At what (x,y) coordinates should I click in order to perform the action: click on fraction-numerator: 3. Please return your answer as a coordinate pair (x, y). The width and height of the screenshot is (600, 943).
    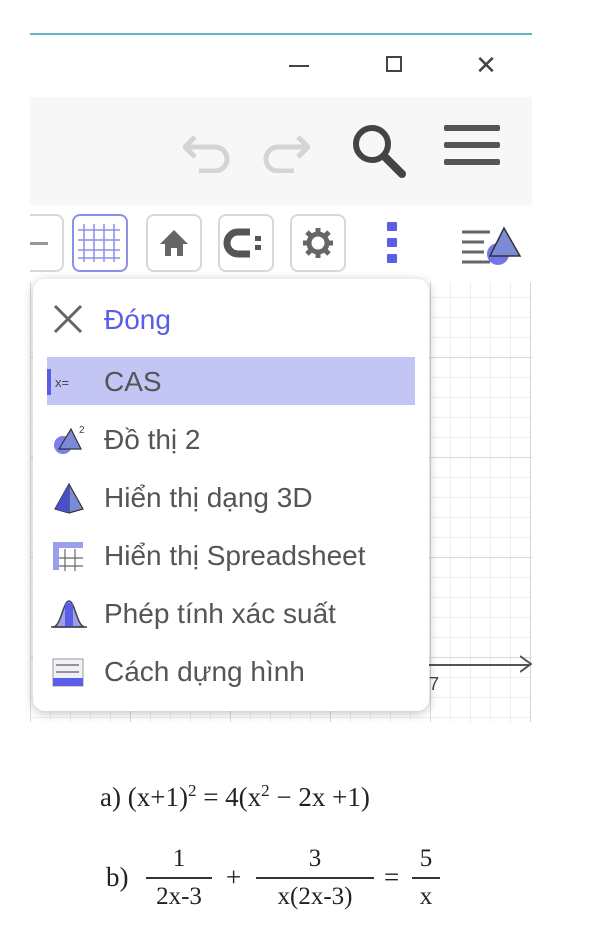
    Looking at the image, I should click on (315, 858).